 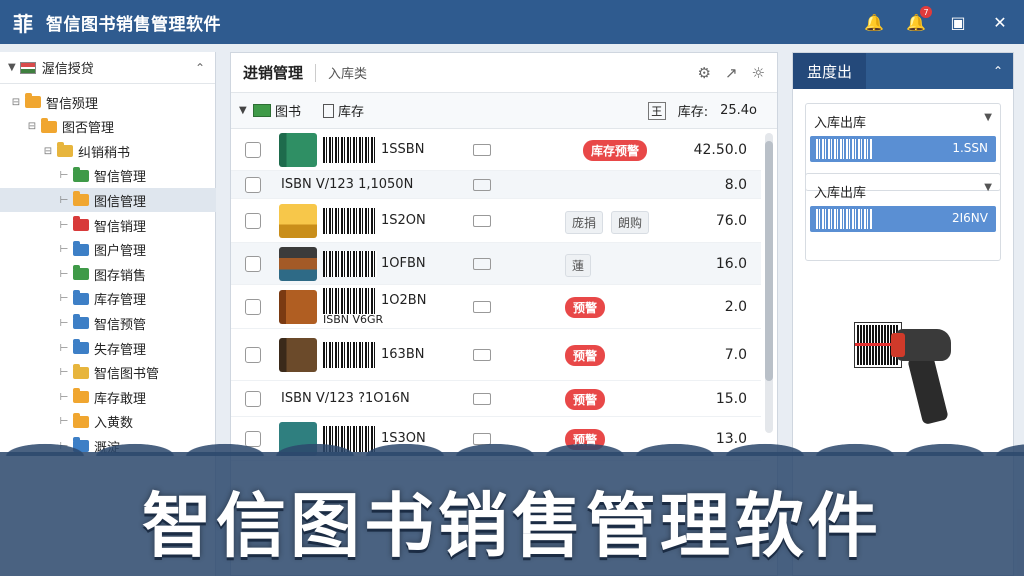 What do you see at coordinates (108, 225) in the screenshot?
I see `tree-item: ⊢ 智信销理` at bounding box center [108, 225].